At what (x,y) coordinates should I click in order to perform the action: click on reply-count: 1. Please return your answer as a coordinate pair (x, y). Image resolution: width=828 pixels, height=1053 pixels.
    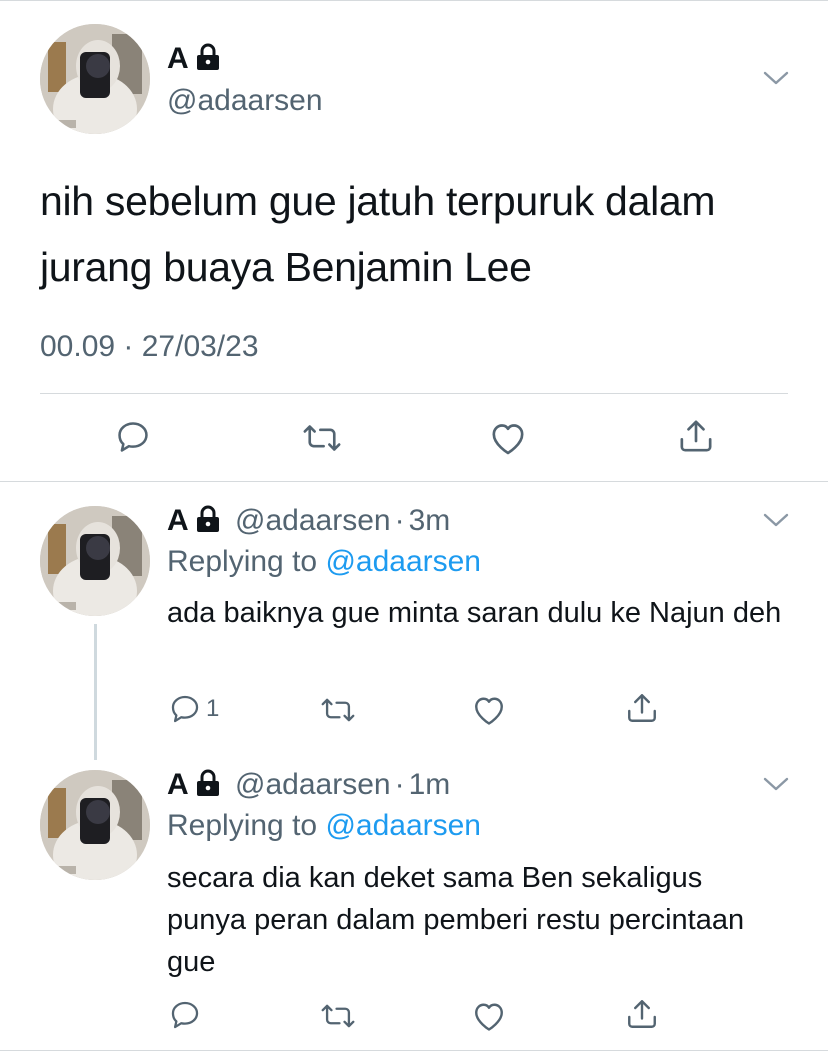
    Looking at the image, I should click on (213, 708).